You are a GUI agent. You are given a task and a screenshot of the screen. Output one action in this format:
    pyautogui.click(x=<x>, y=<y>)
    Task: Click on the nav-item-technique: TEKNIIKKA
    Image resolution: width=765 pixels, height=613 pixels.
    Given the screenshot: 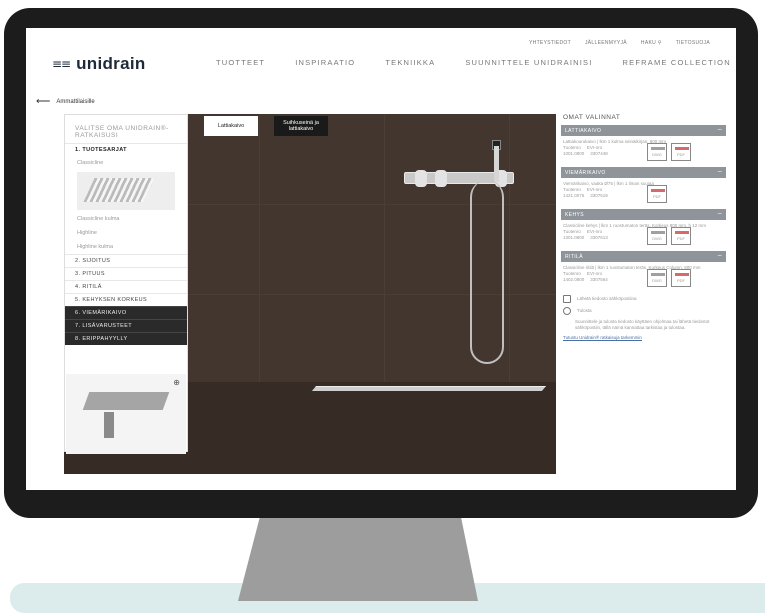 What is the action you would take?
    pyautogui.click(x=410, y=62)
    